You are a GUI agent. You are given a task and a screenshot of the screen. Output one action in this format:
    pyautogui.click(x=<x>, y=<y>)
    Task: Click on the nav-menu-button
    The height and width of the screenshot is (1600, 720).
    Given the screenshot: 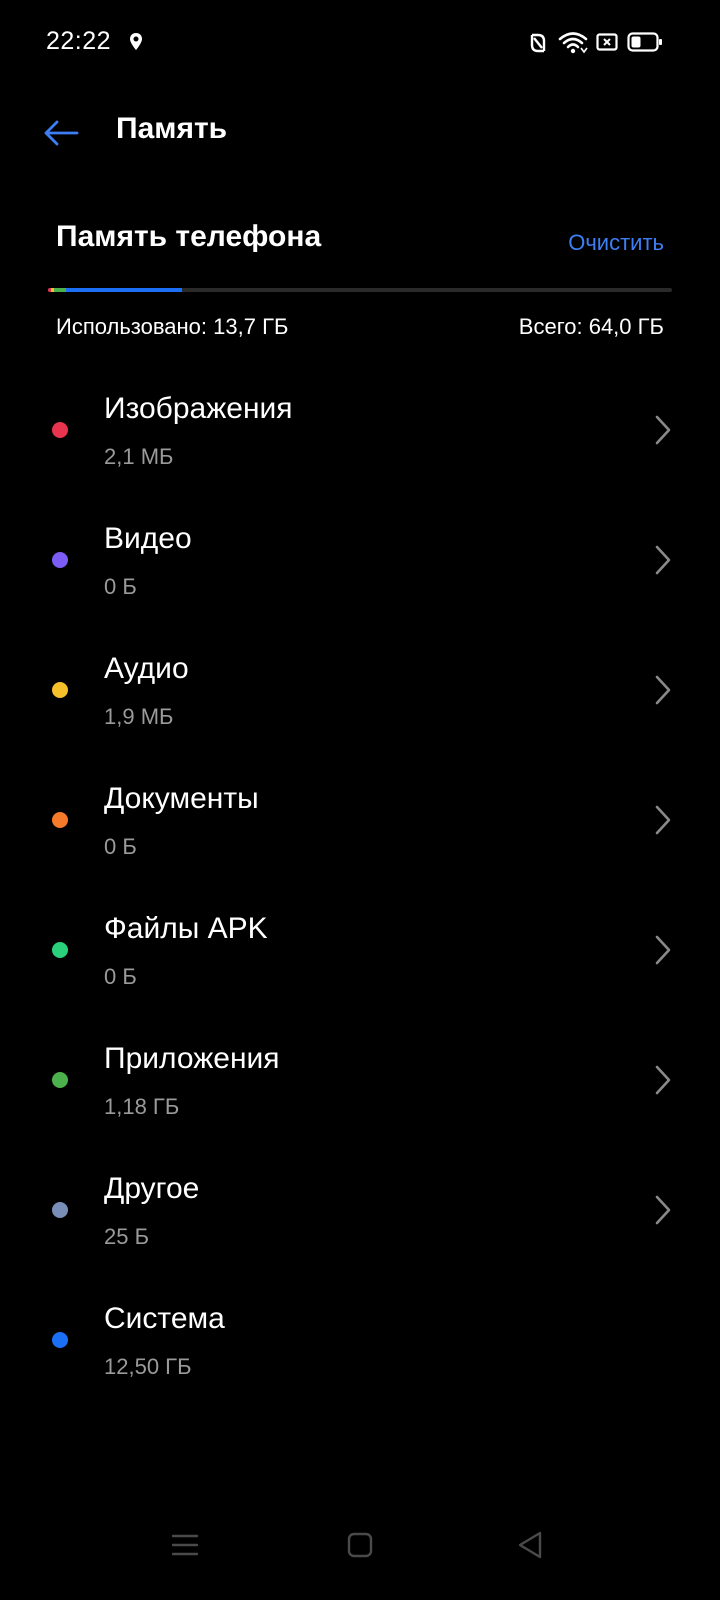 What is the action you would take?
    pyautogui.click(x=185, y=1545)
    